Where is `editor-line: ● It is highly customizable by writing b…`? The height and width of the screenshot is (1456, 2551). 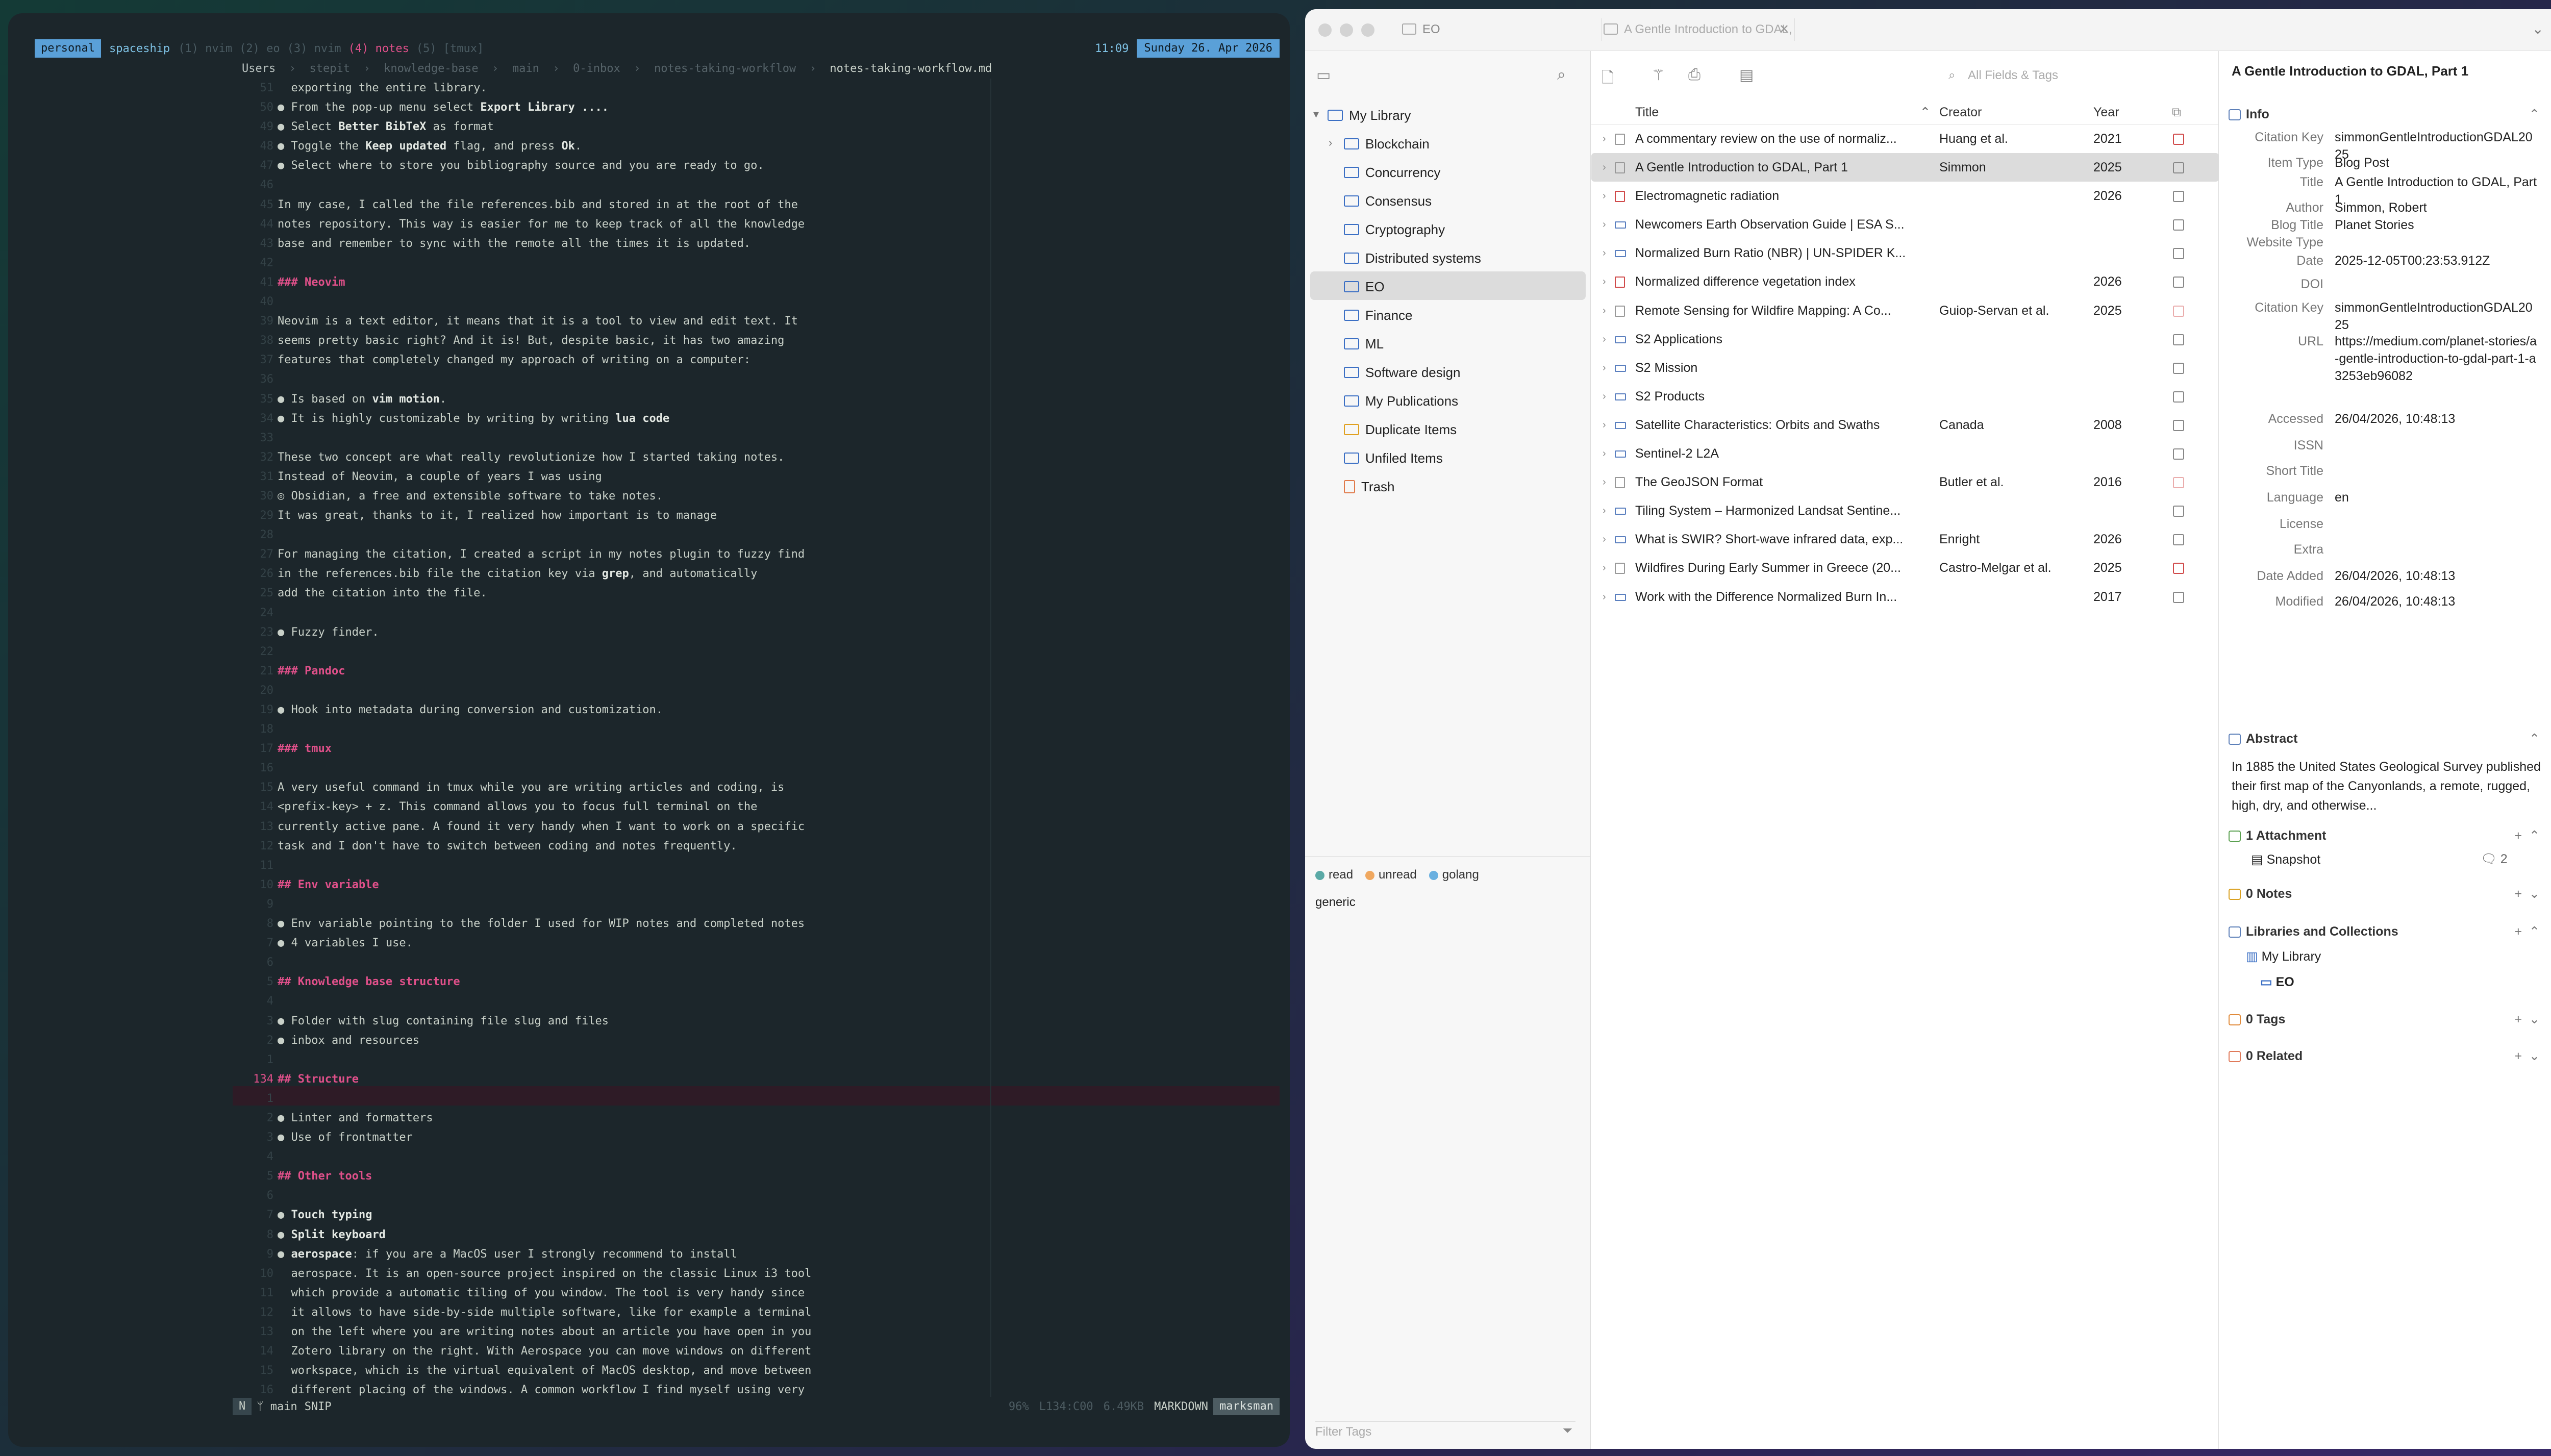 editor-line: ● It is highly customizable by writing b… is located at coordinates (635, 419).